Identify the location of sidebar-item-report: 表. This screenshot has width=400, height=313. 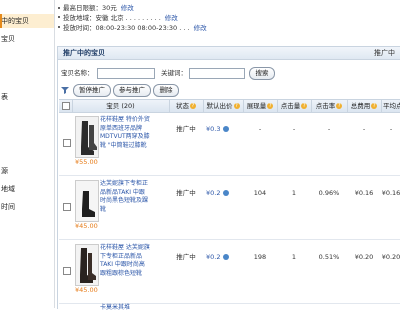
(27, 97).